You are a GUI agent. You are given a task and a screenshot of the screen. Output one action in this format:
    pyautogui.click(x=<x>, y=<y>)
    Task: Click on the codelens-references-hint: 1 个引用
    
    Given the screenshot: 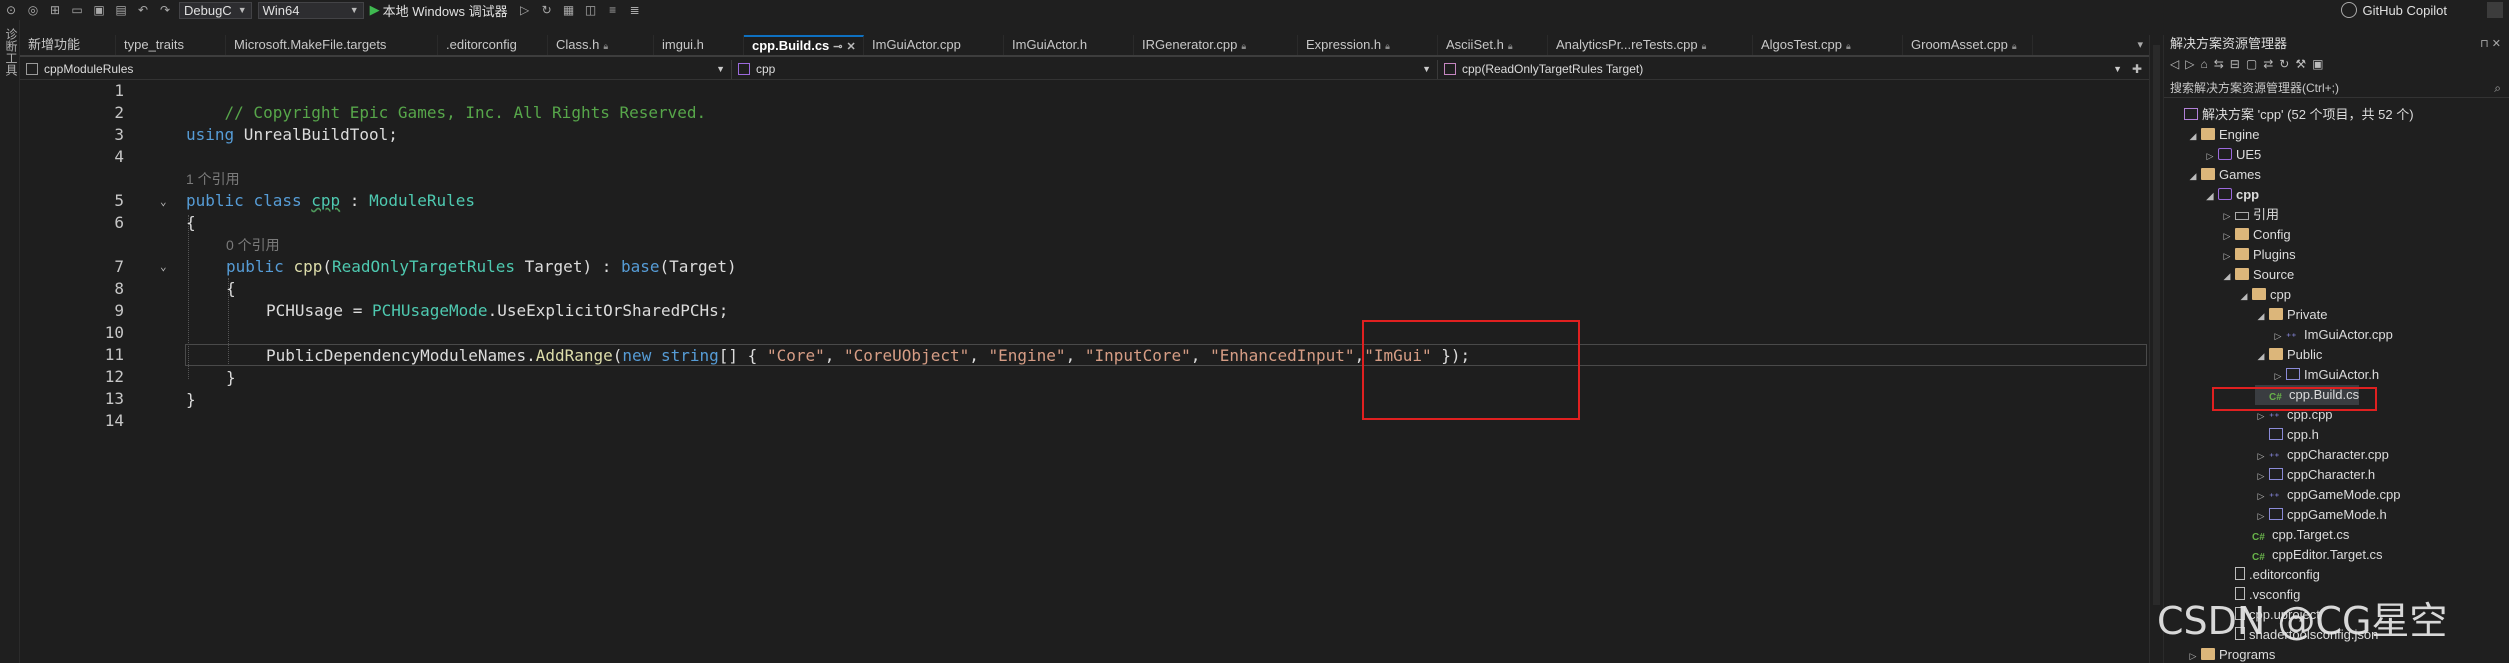 What is the action you would take?
    pyautogui.click(x=213, y=179)
    